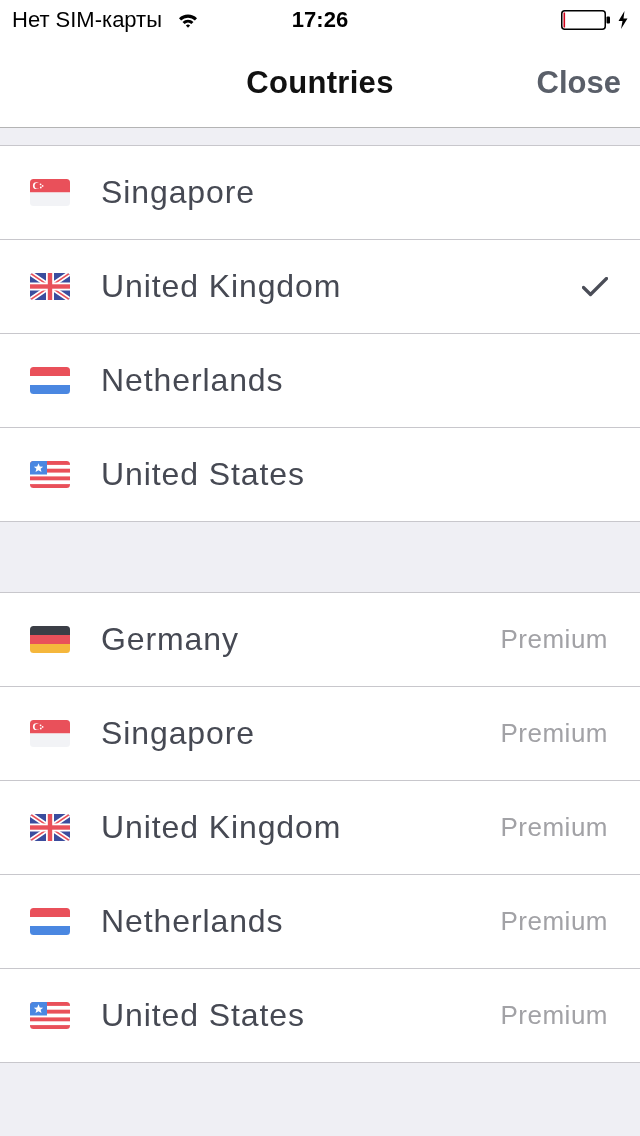 Image resolution: width=640 pixels, height=1136 pixels. What do you see at coordinates (320, 381) in the screenshot?
I see `country-row: Netherlands` at bounding box center [320, 381].